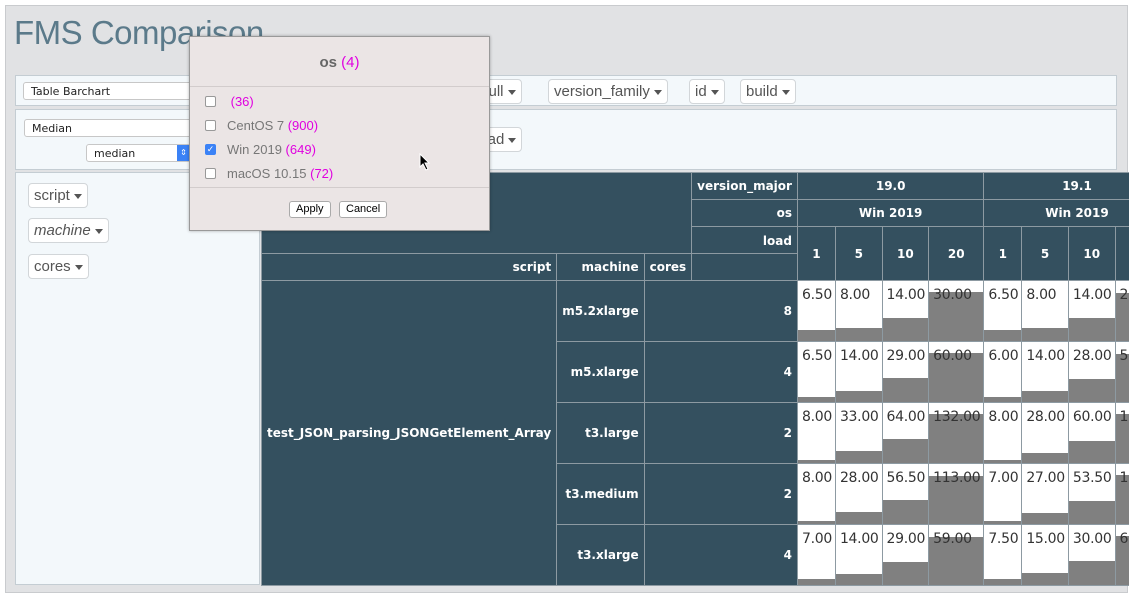 The width and height of the screenshot is (1129, 597). What do you see at coordinates (816, 253) in the screenshot?
I see `col-header-load: 1` at bounding box center [816, 253].